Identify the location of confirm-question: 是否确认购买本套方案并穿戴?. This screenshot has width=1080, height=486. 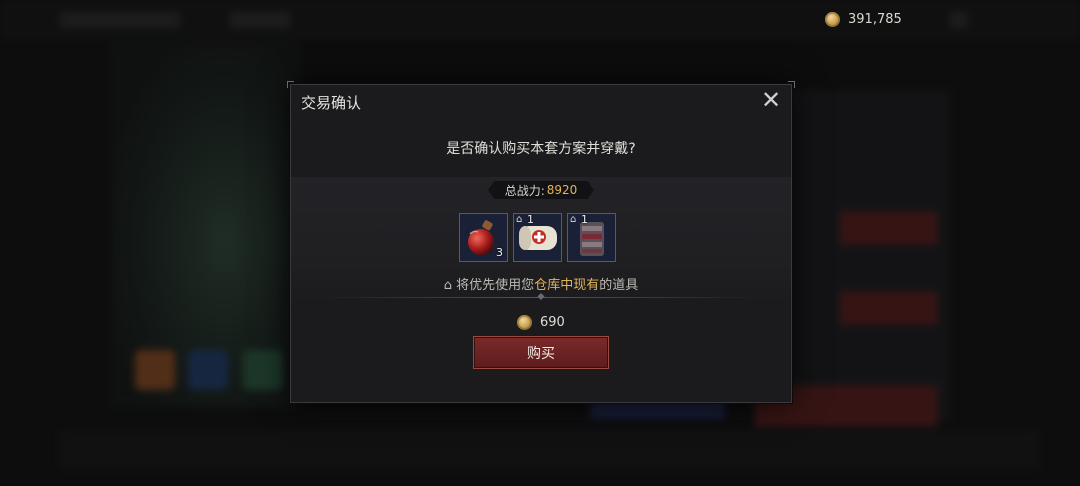
(541, 149).